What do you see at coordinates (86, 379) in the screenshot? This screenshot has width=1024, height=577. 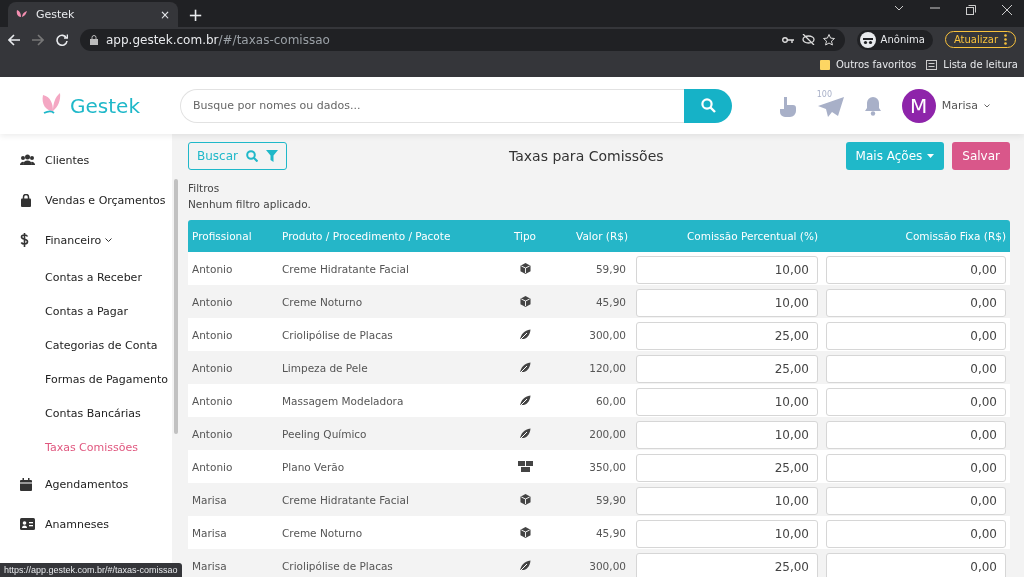 I see `sidebar-subitem: Formas de Pagamento` at bounding box center [86, 379].